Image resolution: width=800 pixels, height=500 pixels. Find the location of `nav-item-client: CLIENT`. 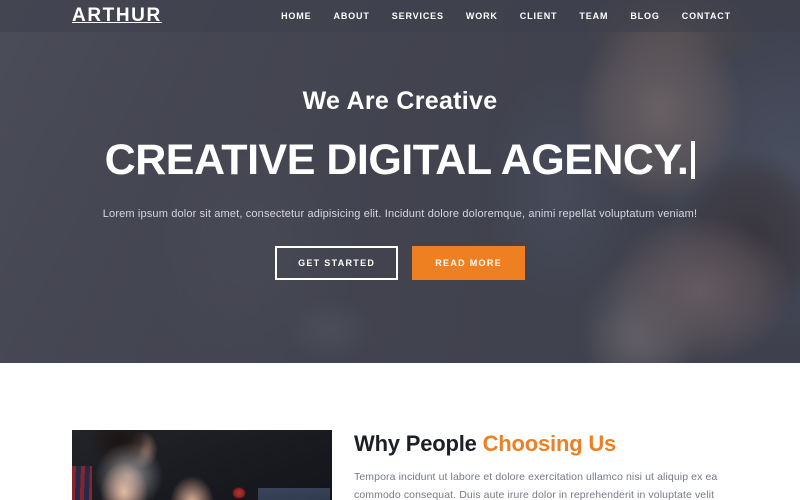

nav-item-client: CLIENT is located at coordinates (539, 16).